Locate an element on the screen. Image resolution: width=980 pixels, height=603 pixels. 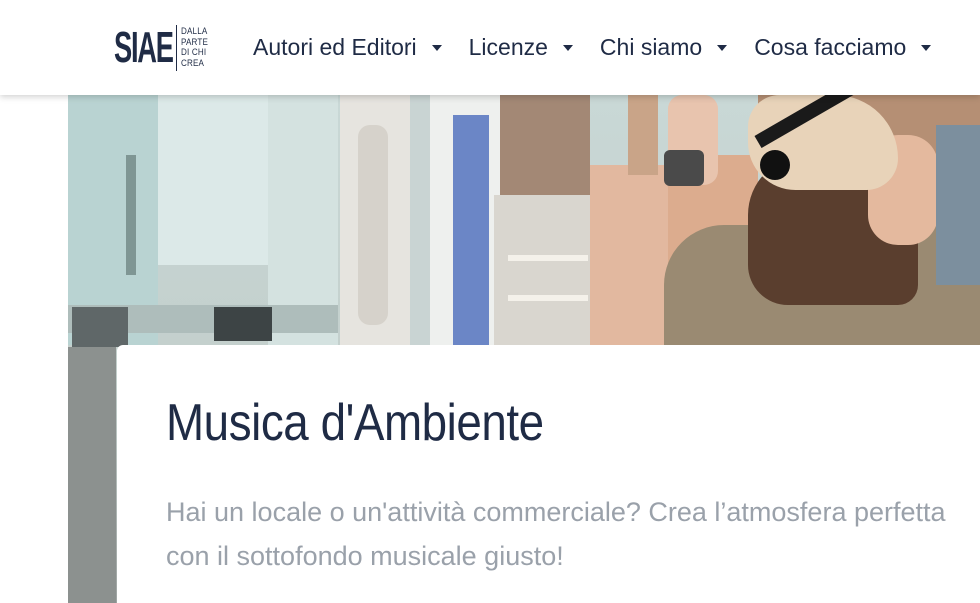
nav-item-chi-siamo: Chi siamo is located at coordinates (663, 47).